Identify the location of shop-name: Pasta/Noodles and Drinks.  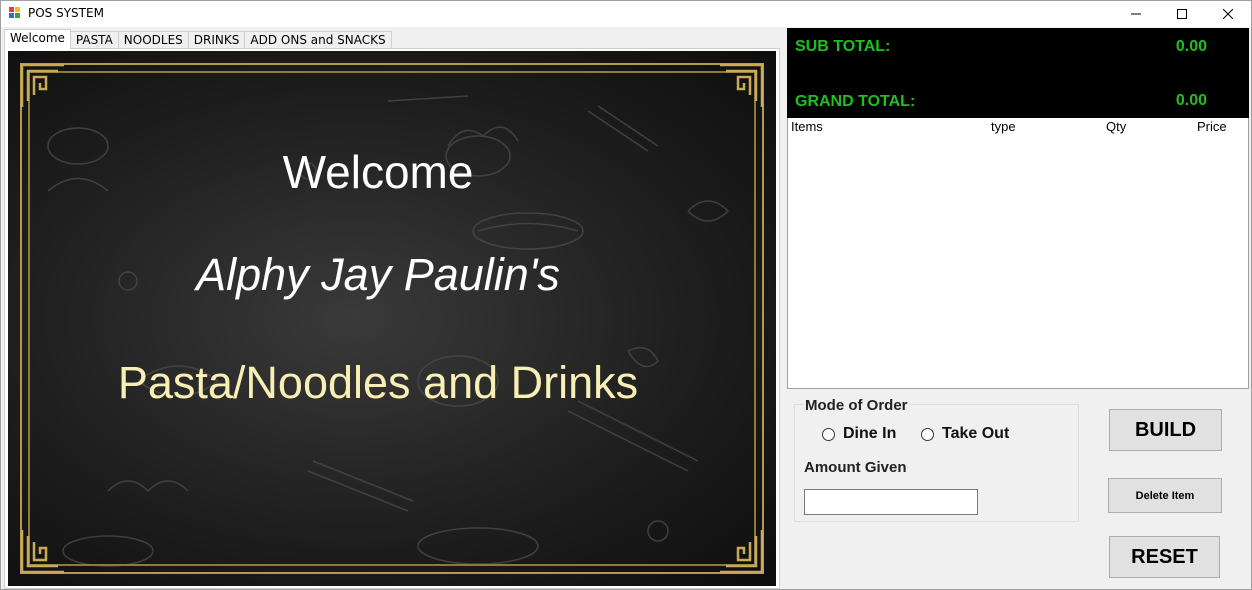
(378, 382).